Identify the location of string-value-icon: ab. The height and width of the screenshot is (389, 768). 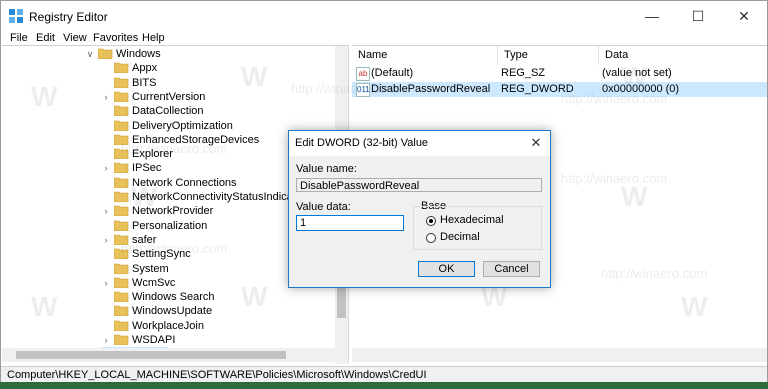
(363, 74).